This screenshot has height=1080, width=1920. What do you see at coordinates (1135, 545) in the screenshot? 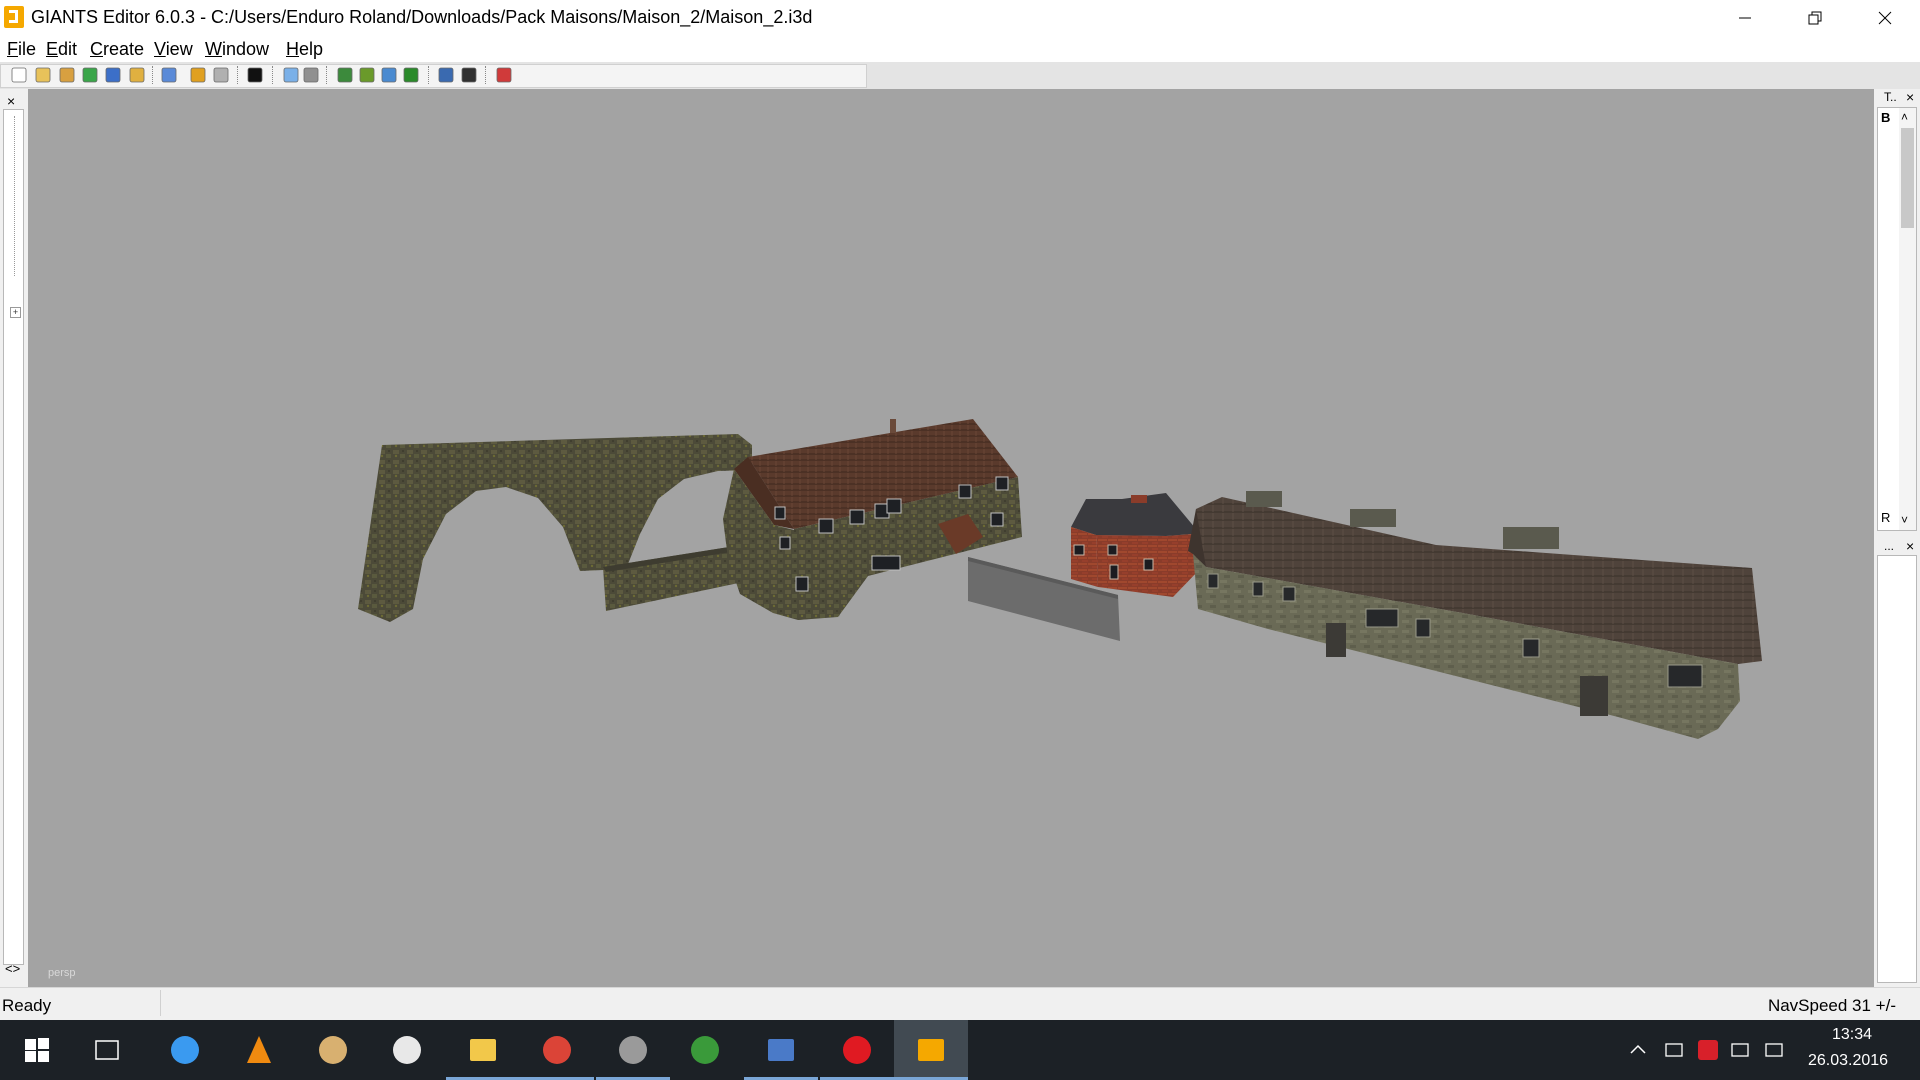
I see `brick-house-model` at bounding box center [1135, 545].